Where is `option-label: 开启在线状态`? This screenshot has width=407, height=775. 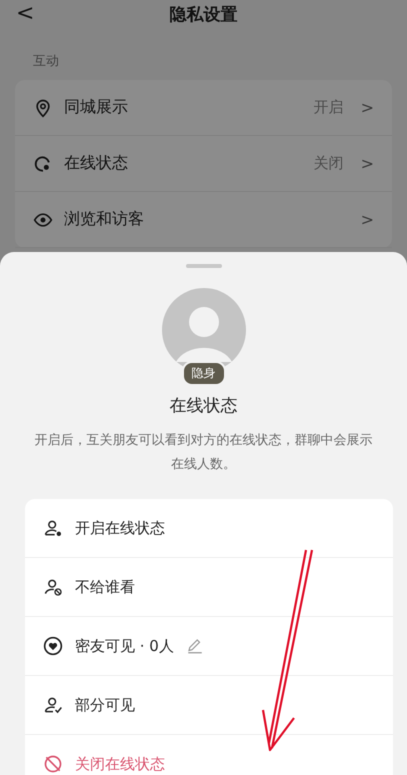 option-label: 开启在线状态 is located at coordinates (120, 528).